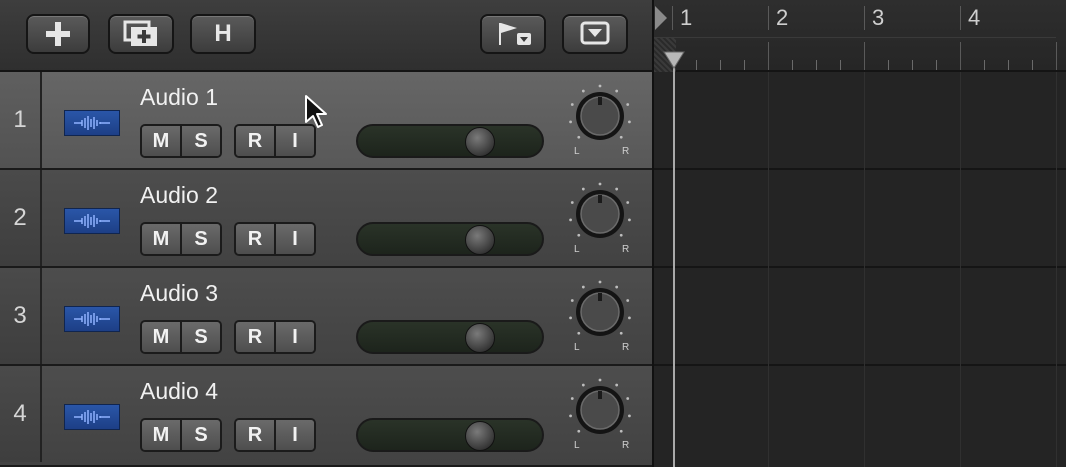 Image resolution: width=1066 pixels, height=467 pixels. What do you see at coordinates (21, 414) in the screenshot?
I see `track-number: 4` at bounding box center [21, 414].